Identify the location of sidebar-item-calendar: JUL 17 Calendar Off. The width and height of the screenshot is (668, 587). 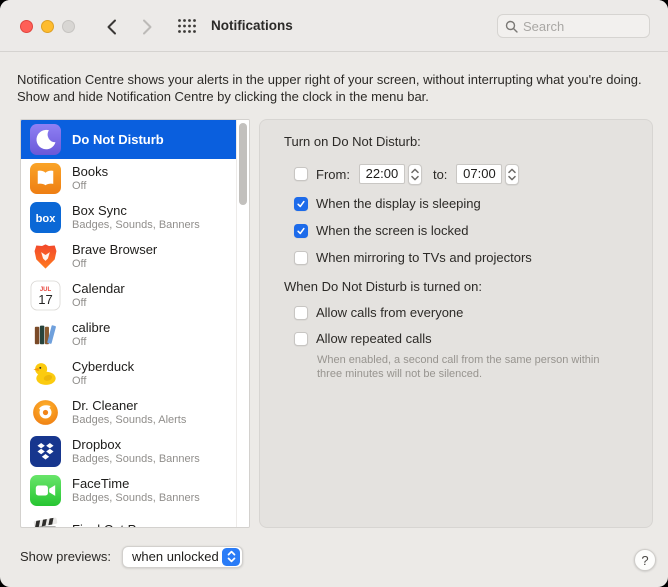
(129, 295).